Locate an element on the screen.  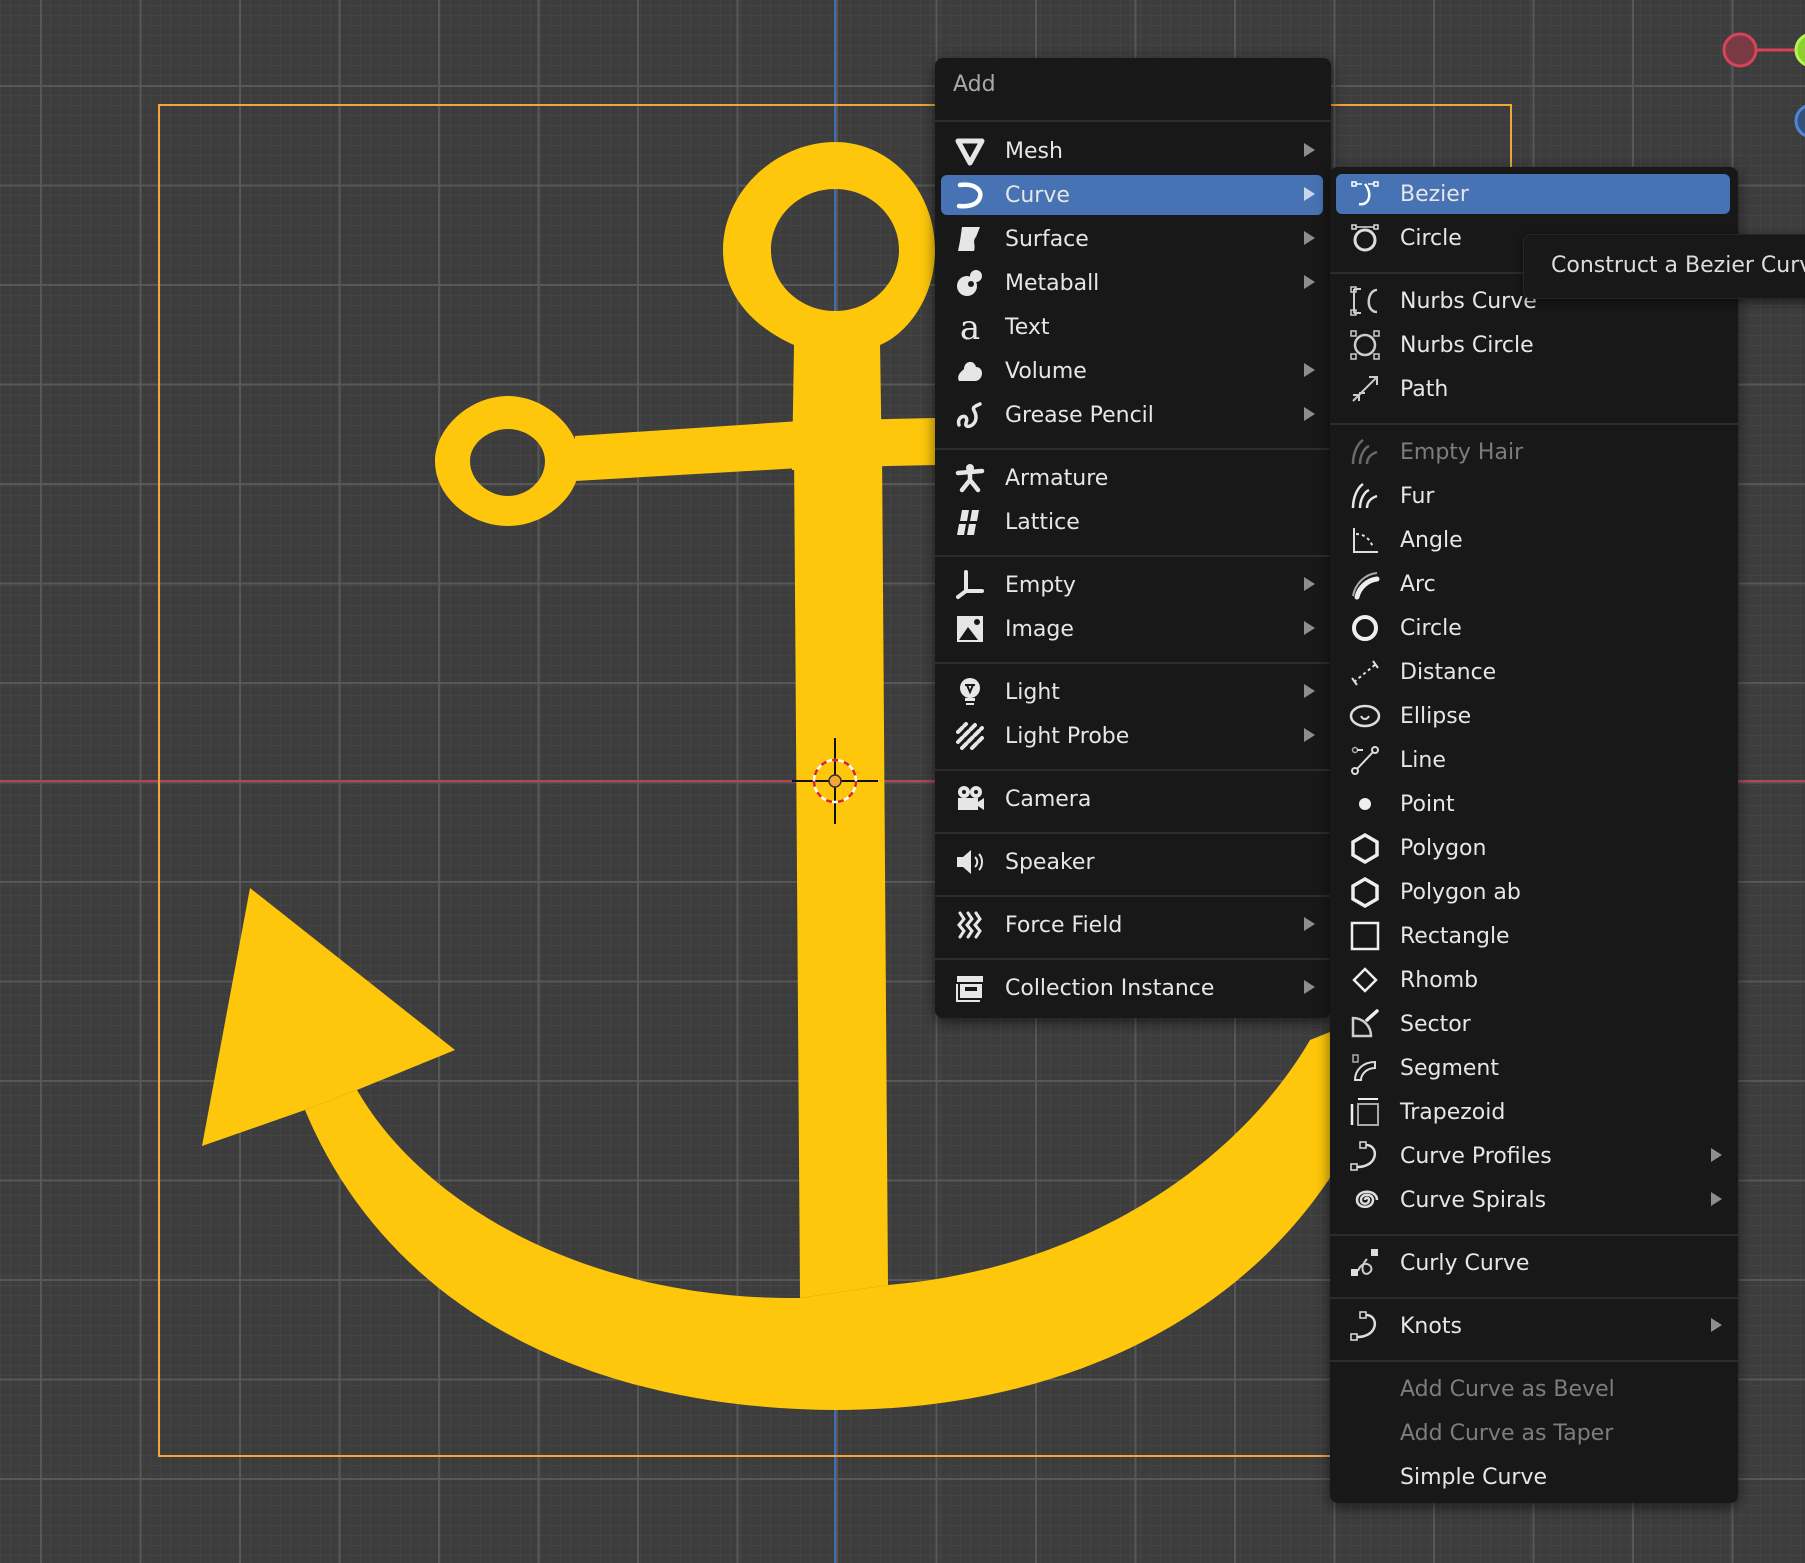
gizmo-y is located at coordinates (1799, 50).